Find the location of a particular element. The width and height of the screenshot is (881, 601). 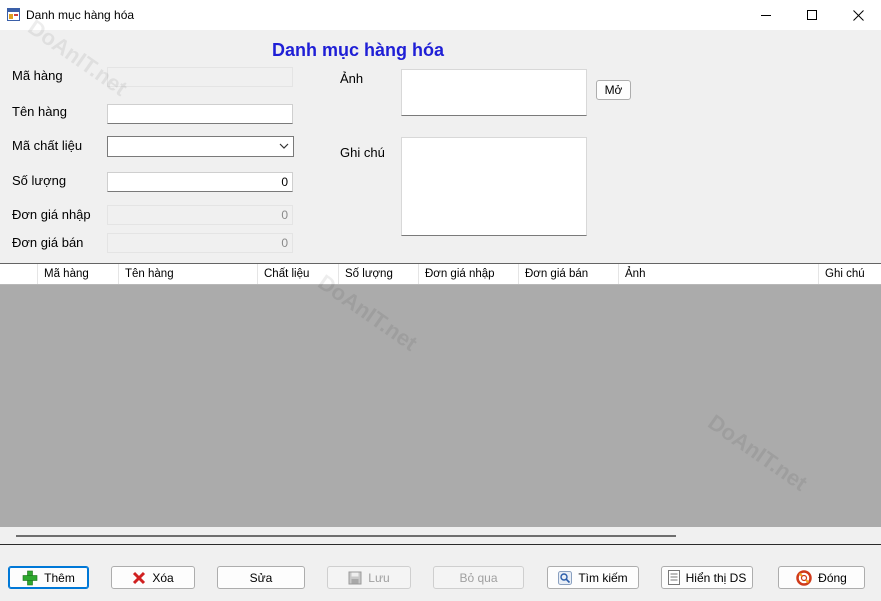

save-button-label: Lưu is located at coordinates (379, 577).